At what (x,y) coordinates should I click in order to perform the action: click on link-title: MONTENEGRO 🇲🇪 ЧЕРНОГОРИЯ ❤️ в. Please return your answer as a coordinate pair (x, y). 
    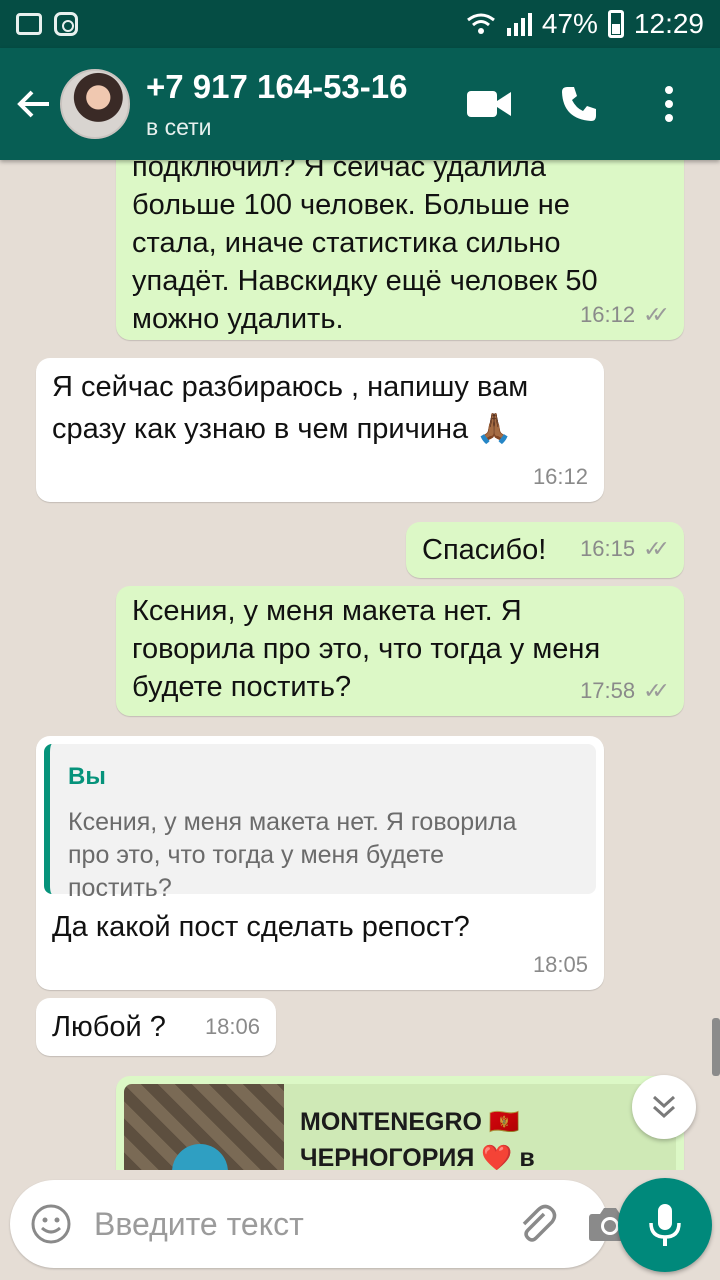
    Looking at the image, I should click on (417, 1139).